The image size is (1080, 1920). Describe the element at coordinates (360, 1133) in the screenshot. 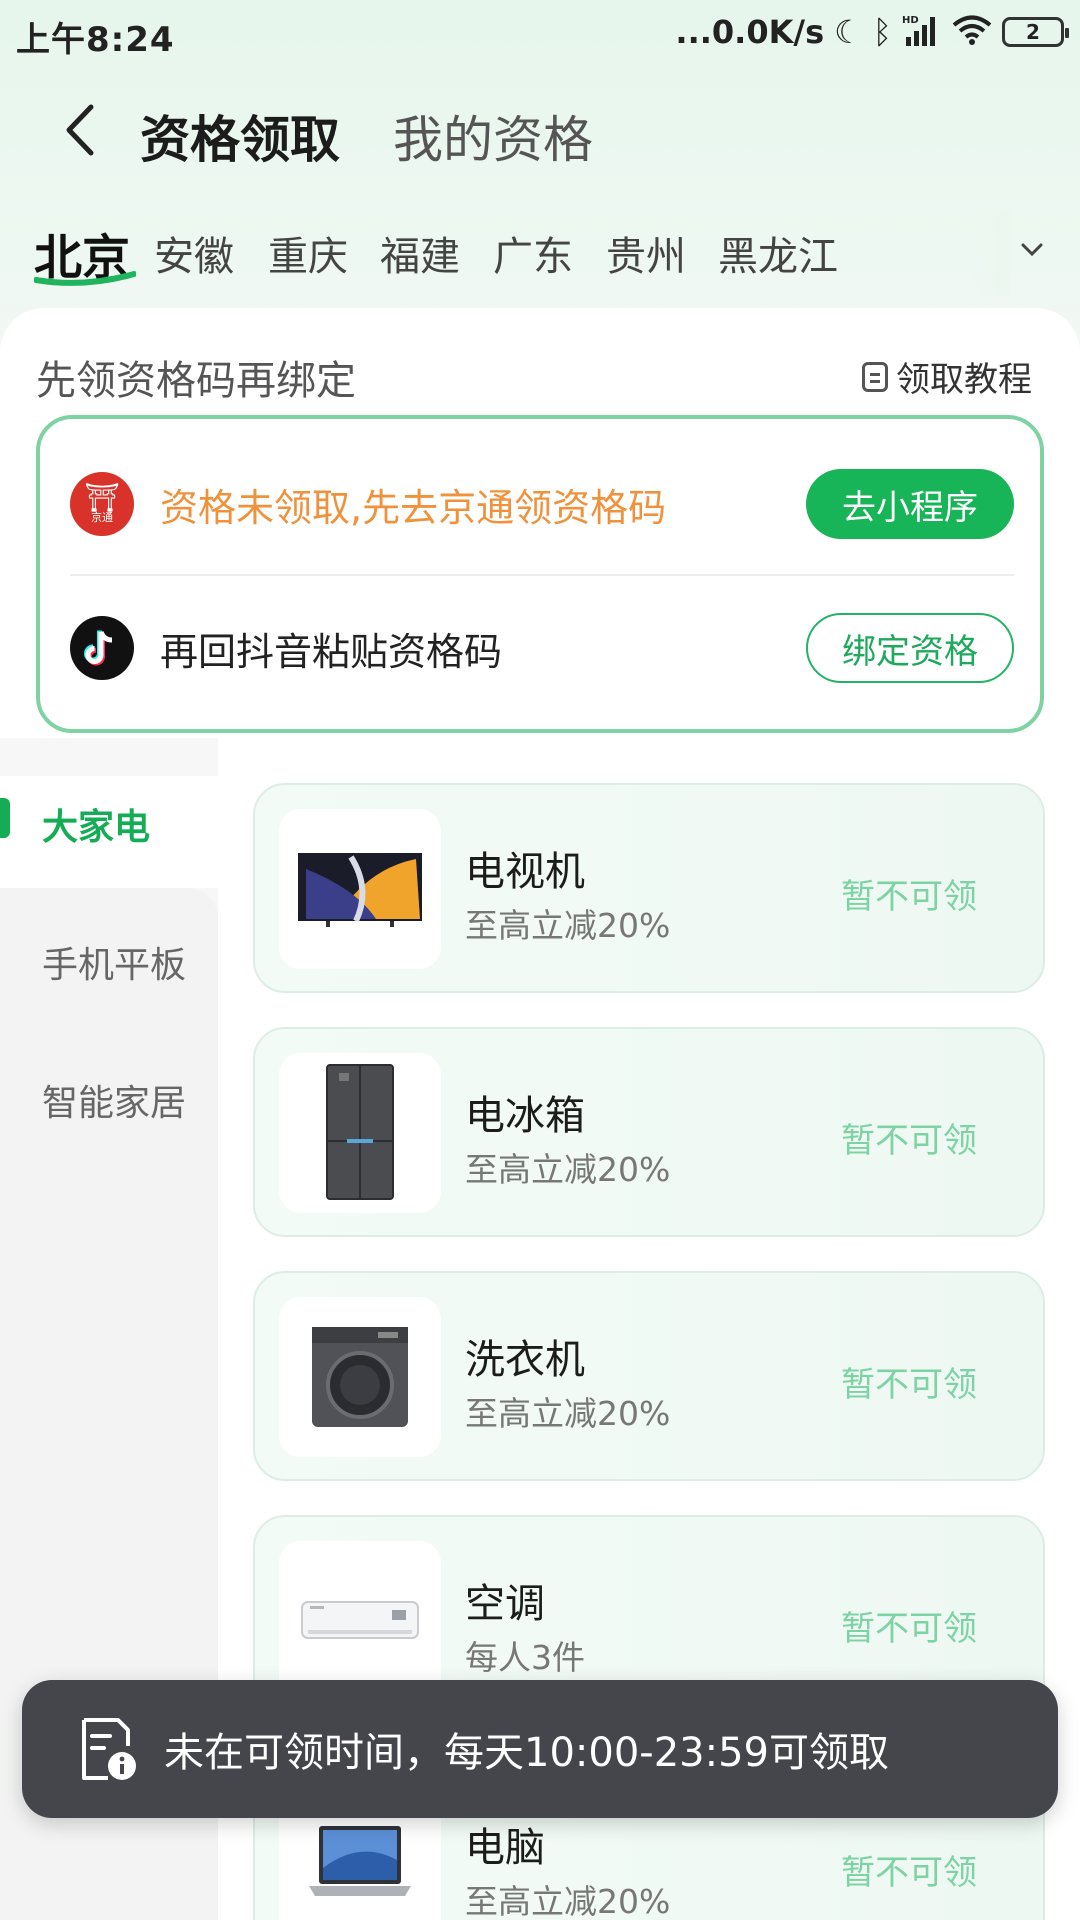

I see `fridge-image` at that location.